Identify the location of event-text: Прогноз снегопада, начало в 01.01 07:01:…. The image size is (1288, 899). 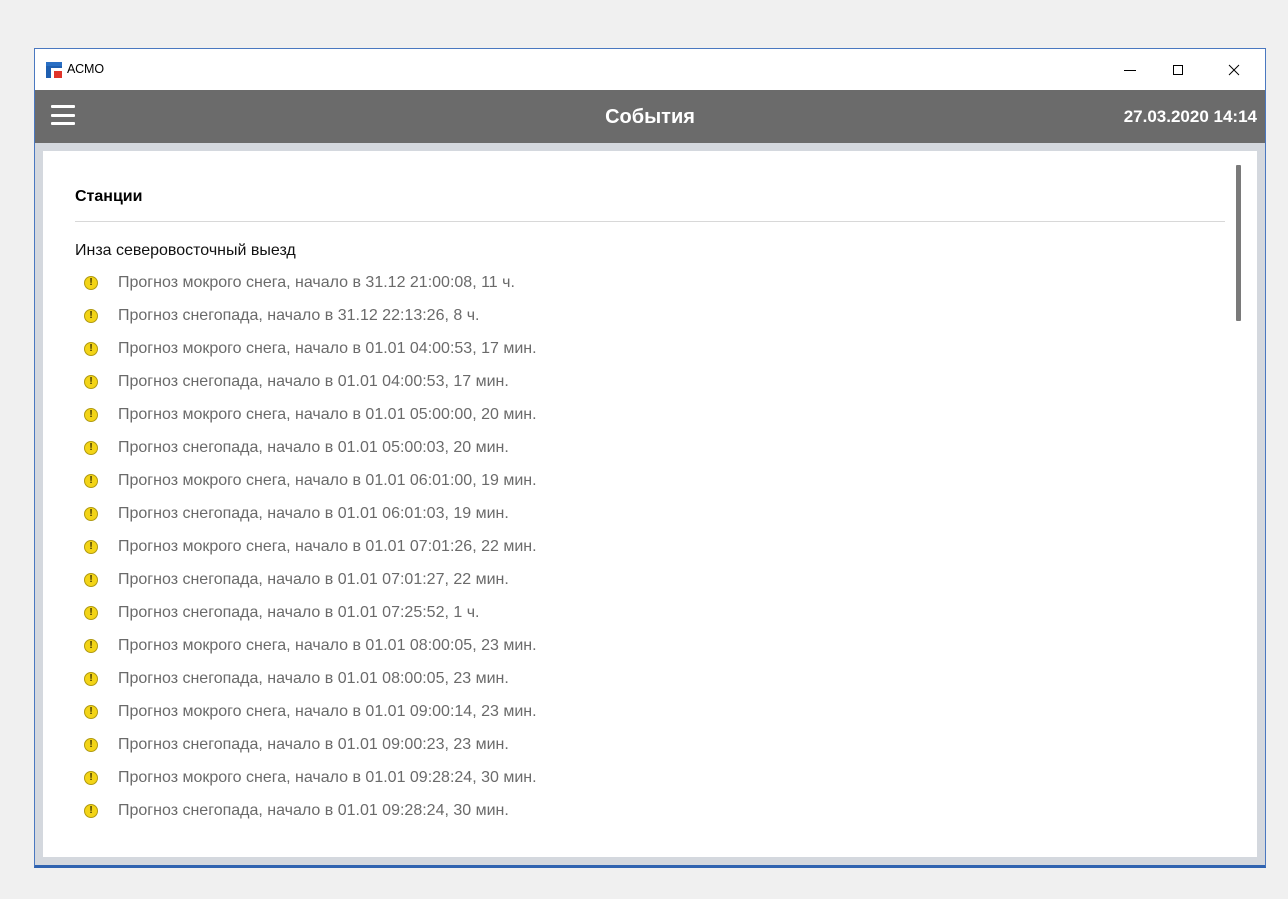
(313, 579).